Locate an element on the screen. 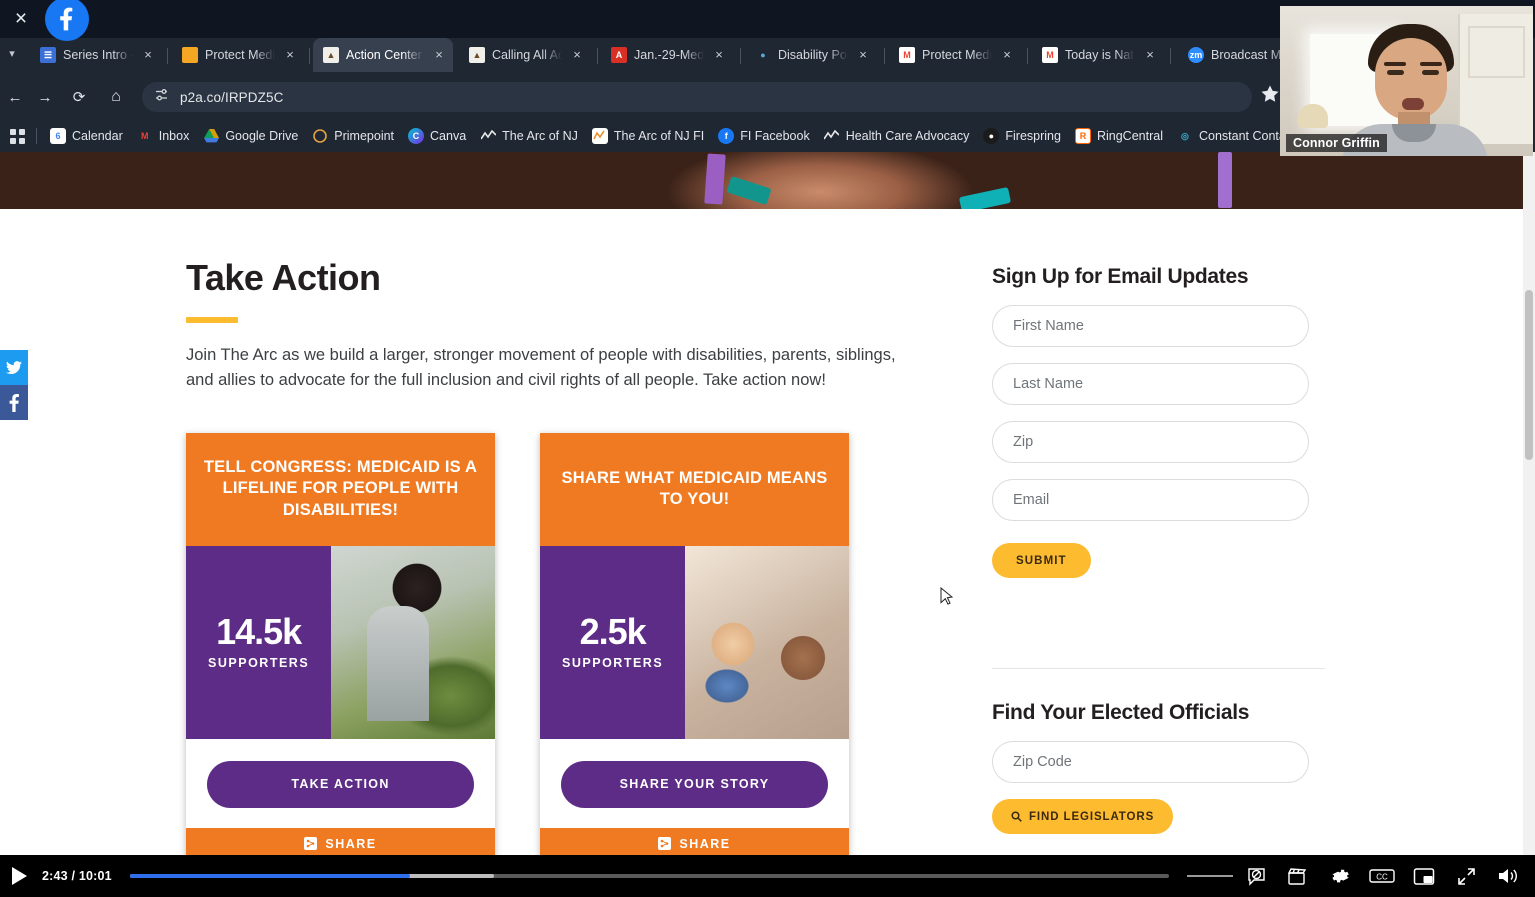  bookmark-canva: C Canva is located at coordinates (437, 136).